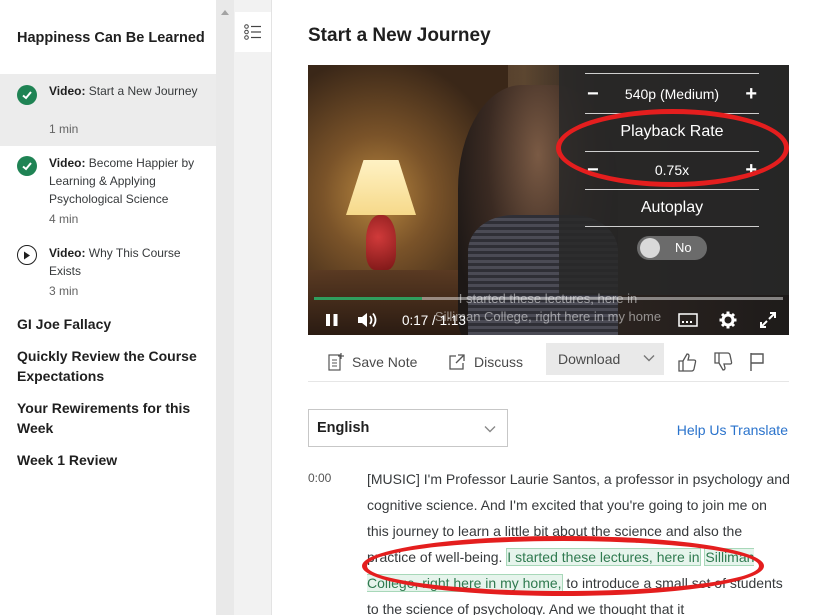 The height and width of the screenshot is (615, 825). What do you see at coordinates (672, 131) in the screenshot?
I see `playback-rate-label: Playback Rate` at bounding box center [672, 131].